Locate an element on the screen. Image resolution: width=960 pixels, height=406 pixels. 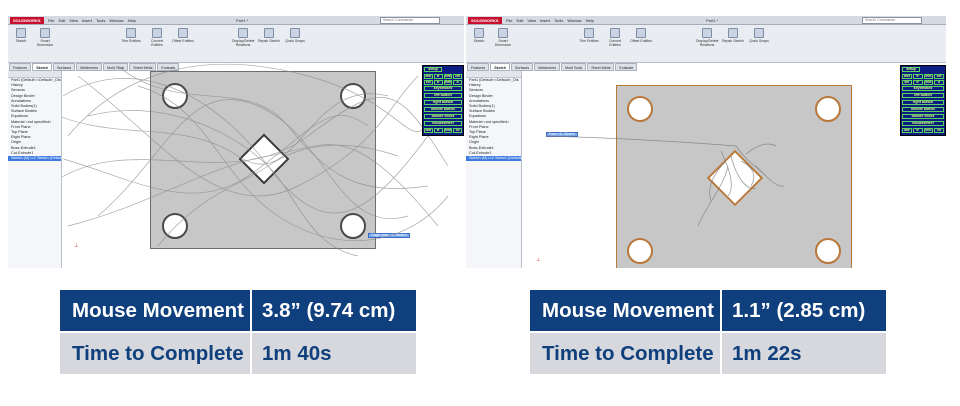
stats-row-time-to-complete: Time to Complete 1m 40s is located at coordinates (238, 353).